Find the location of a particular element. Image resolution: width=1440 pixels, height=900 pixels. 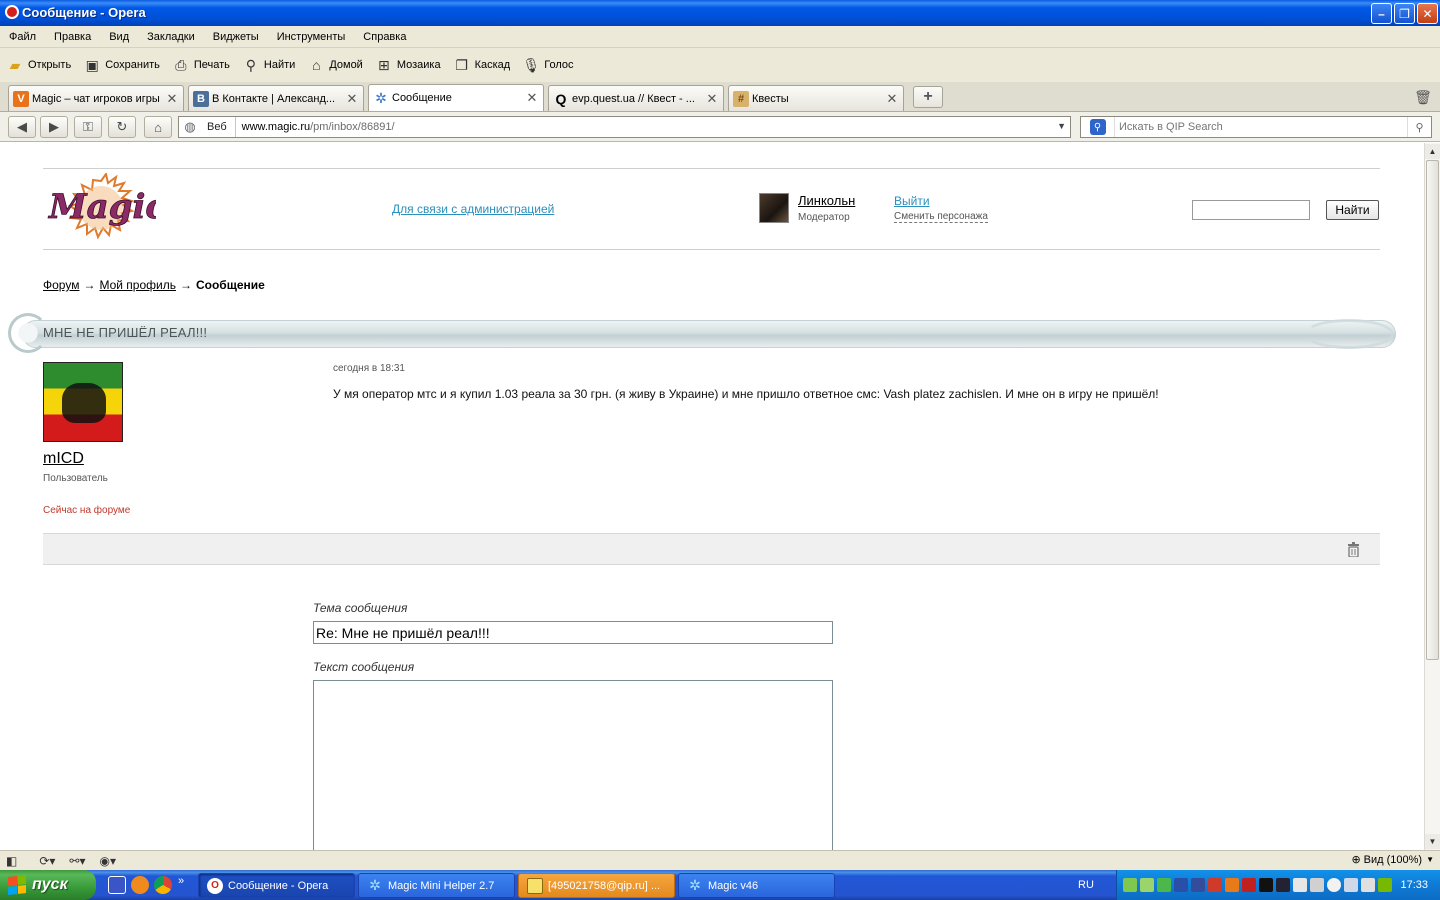

home-nav-button: ⌂ is located at coordinates (158, 127).